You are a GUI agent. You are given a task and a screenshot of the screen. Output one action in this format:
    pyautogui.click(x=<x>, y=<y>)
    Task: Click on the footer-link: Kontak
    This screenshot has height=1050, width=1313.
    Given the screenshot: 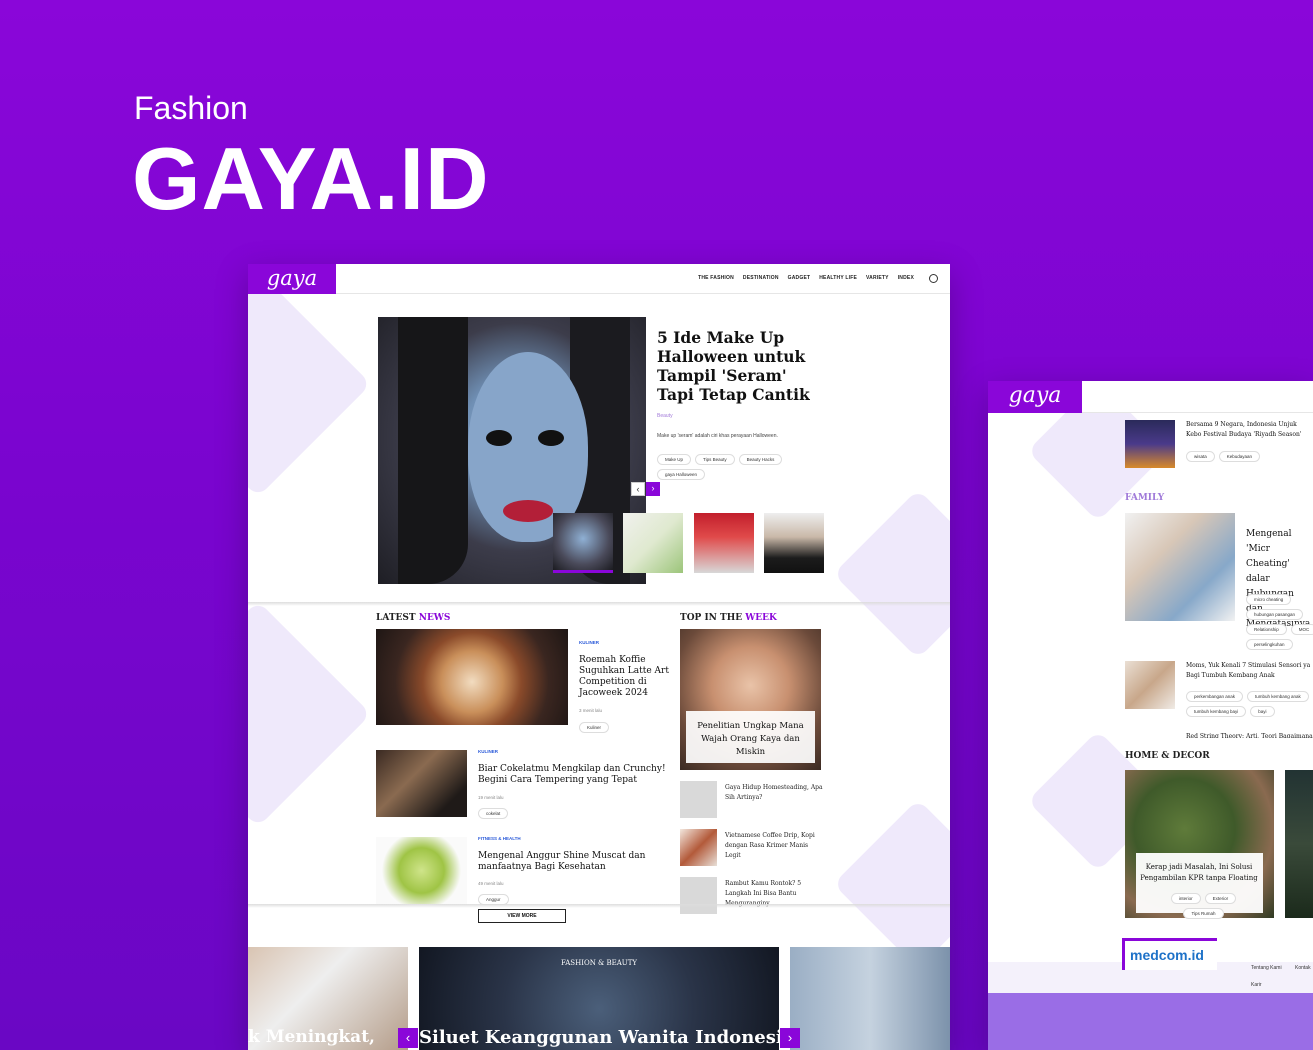 What is the action you would take?
    pyautogui.click(x=1303, y=968)
    